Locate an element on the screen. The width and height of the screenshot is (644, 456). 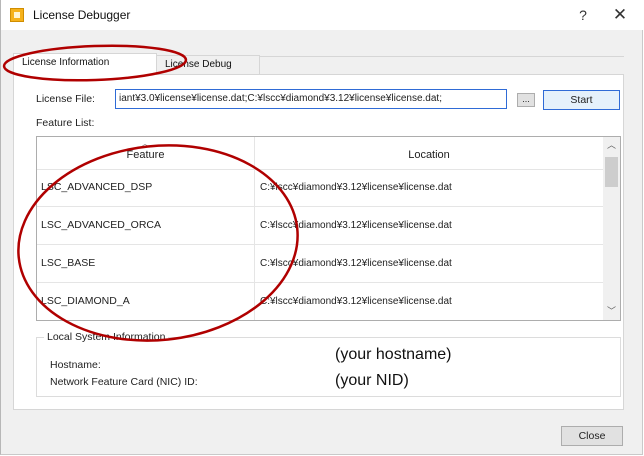
tab-label: License Information is located at coordinates (66, 62).